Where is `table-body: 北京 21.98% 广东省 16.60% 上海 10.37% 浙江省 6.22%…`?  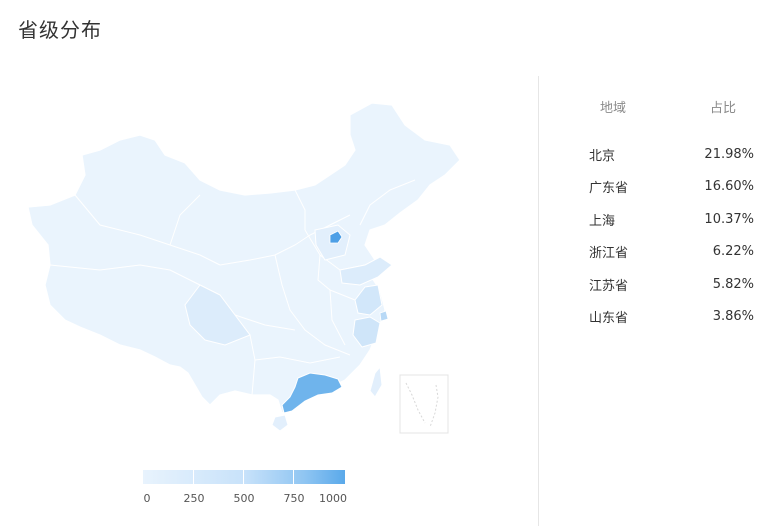 table-body: 北京 21.98% 广东省 16.60% 上海 10.37% 浙江省 6.22%… is located at coordinates (668, 235).